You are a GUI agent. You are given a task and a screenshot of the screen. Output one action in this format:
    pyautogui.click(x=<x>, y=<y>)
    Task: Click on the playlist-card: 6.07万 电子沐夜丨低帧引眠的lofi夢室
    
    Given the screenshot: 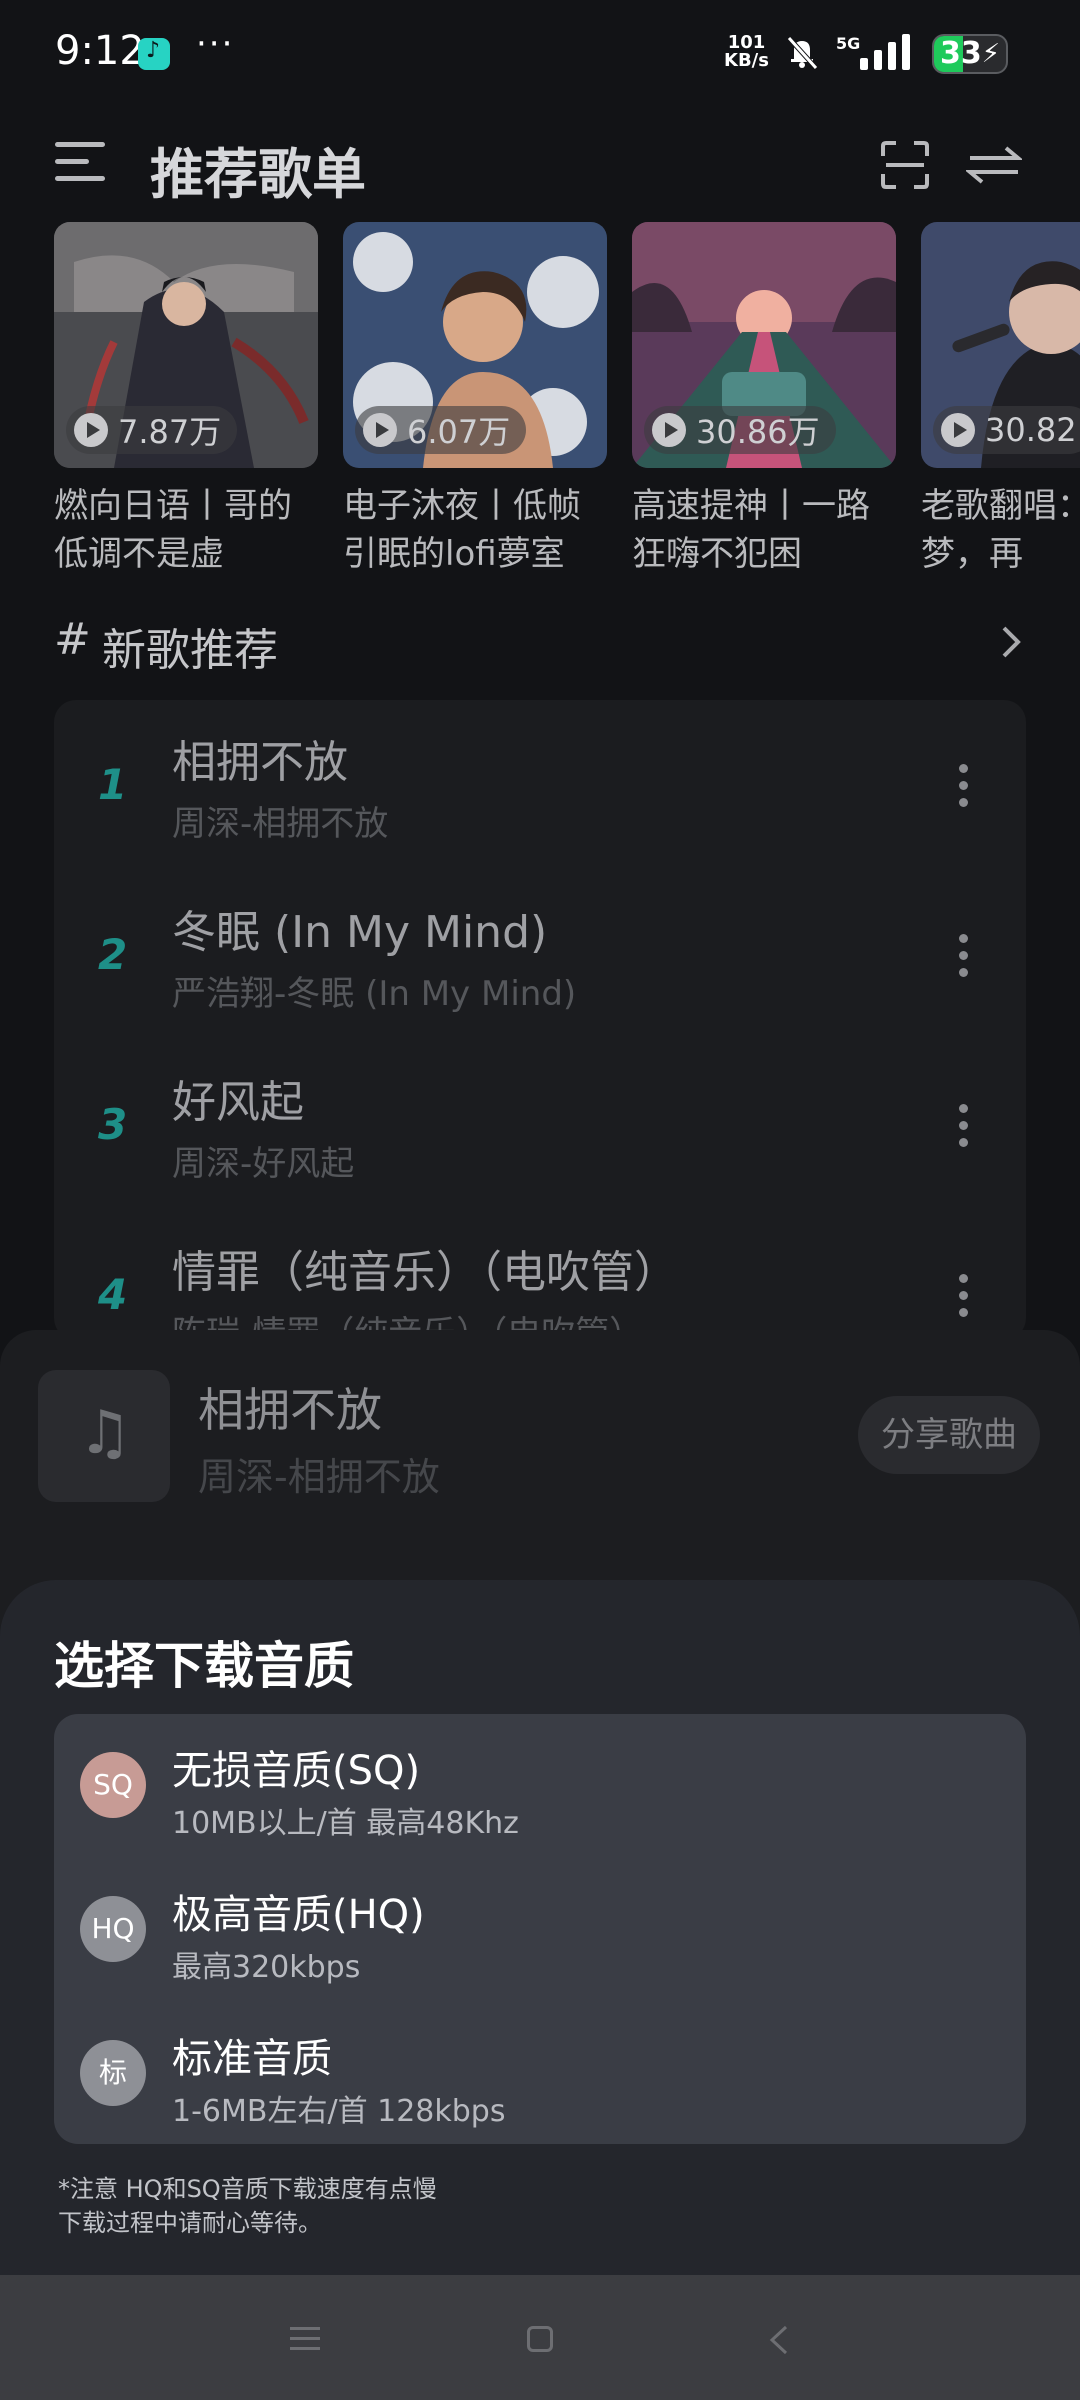 What is the action you would take?
    pyautogui.click(x=475, y=400)
    